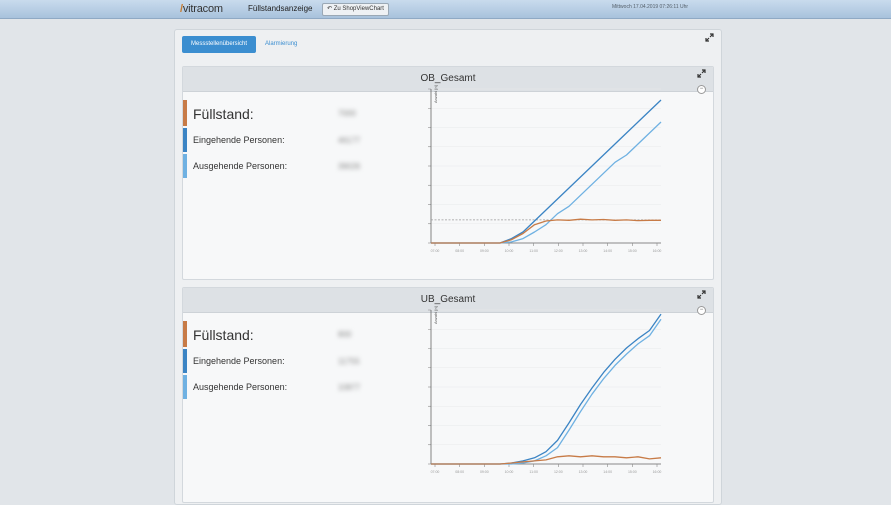 This screenshot has height=505, width=891. What do you see at coordinates (650, 7) in the screenshot?
I see `current-datetime: Mittwoch 17.04.2019 07:26:11 Uhr` at bounding box center [650, 7].